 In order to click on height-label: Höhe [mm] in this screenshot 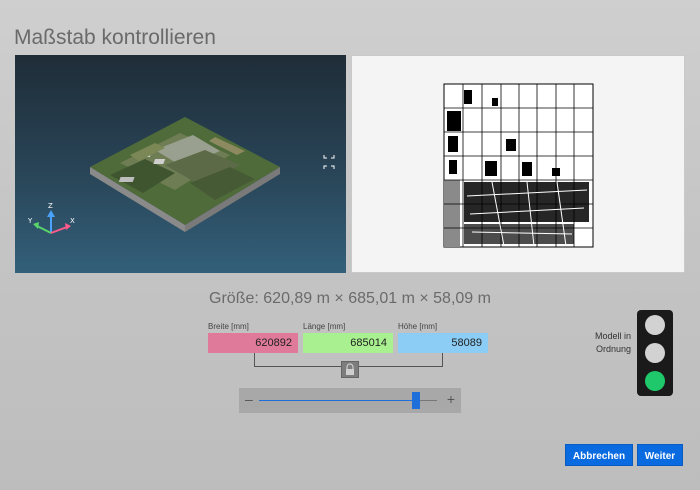, I will do `click(418, 326)`.